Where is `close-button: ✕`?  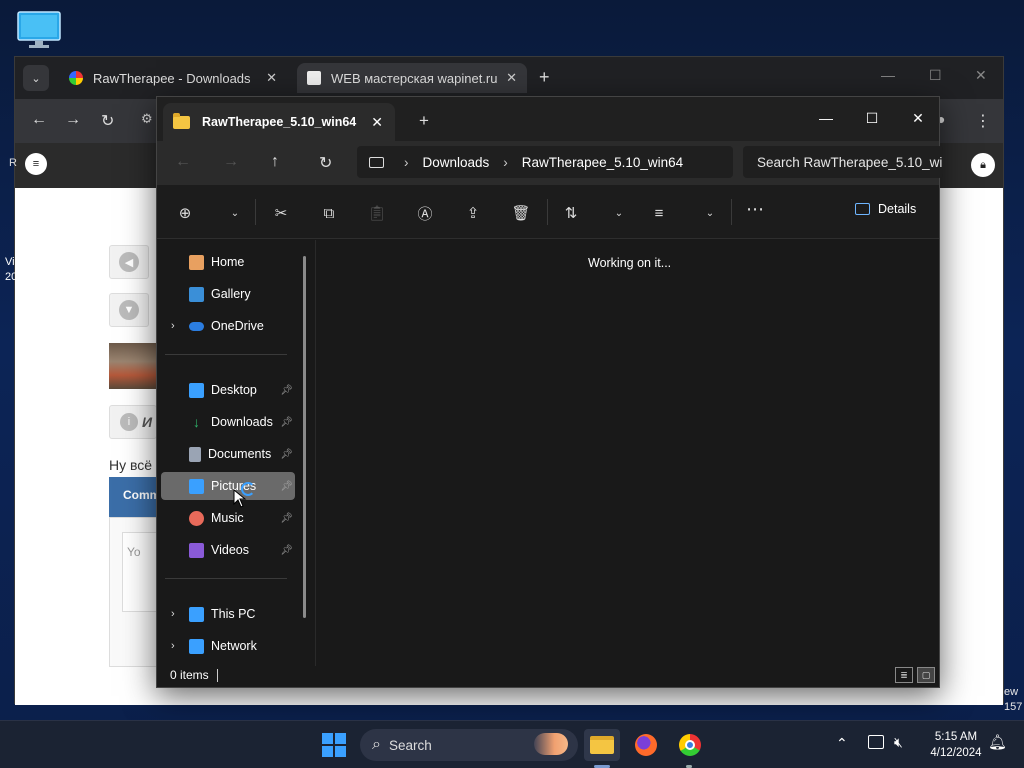 close-button: ✕ is located at coordinates (918, 118).